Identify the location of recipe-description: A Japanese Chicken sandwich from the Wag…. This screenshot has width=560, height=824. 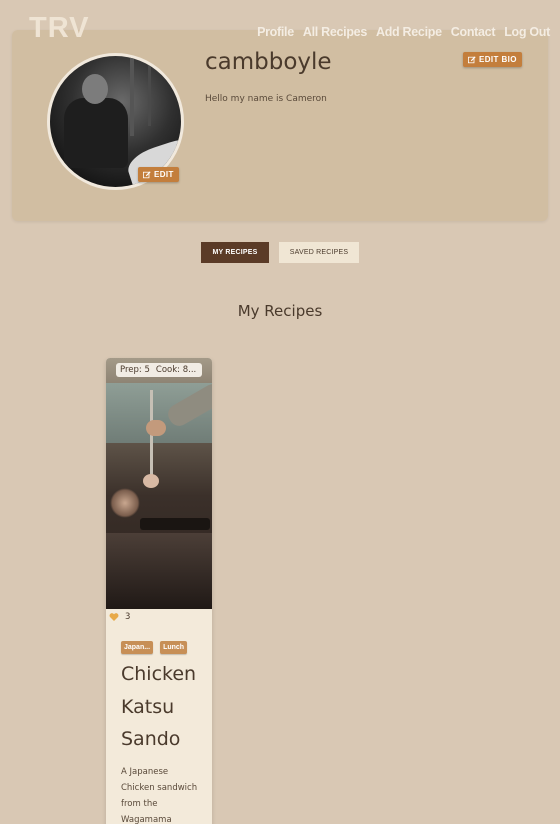
(159, 795).